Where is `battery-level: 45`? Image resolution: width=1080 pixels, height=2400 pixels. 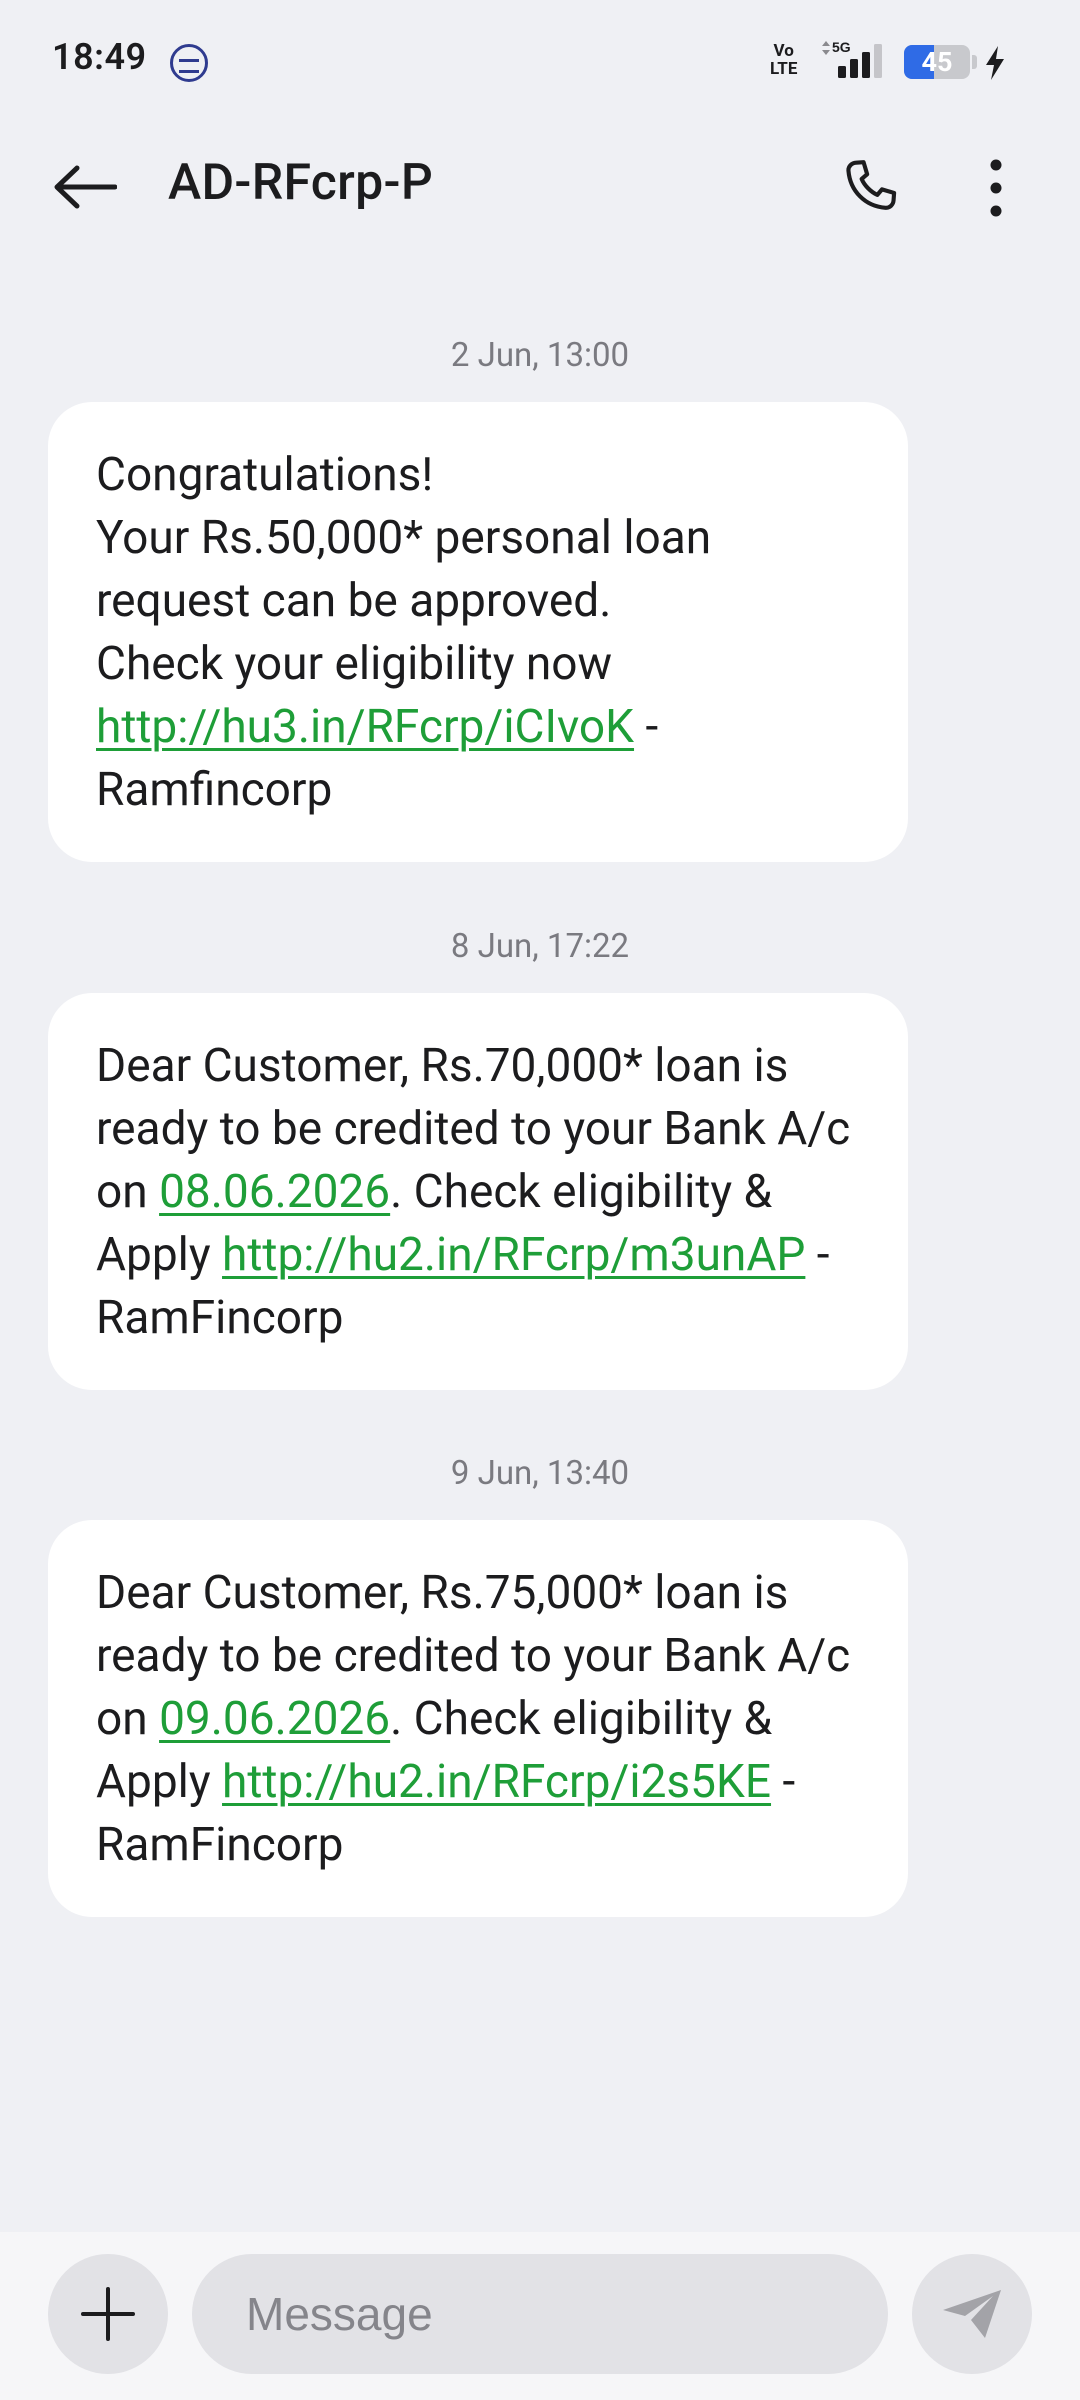 battery-level: 45 is located at coordinates (937, 62).